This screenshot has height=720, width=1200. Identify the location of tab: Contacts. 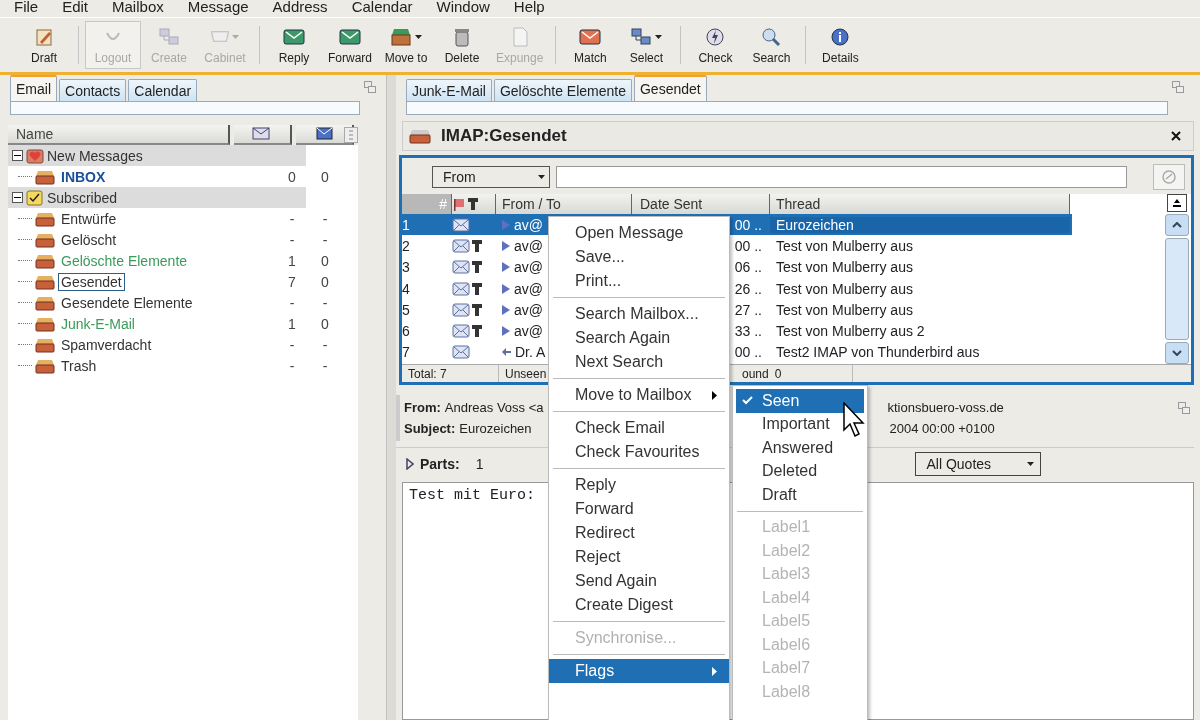
(93, 90).